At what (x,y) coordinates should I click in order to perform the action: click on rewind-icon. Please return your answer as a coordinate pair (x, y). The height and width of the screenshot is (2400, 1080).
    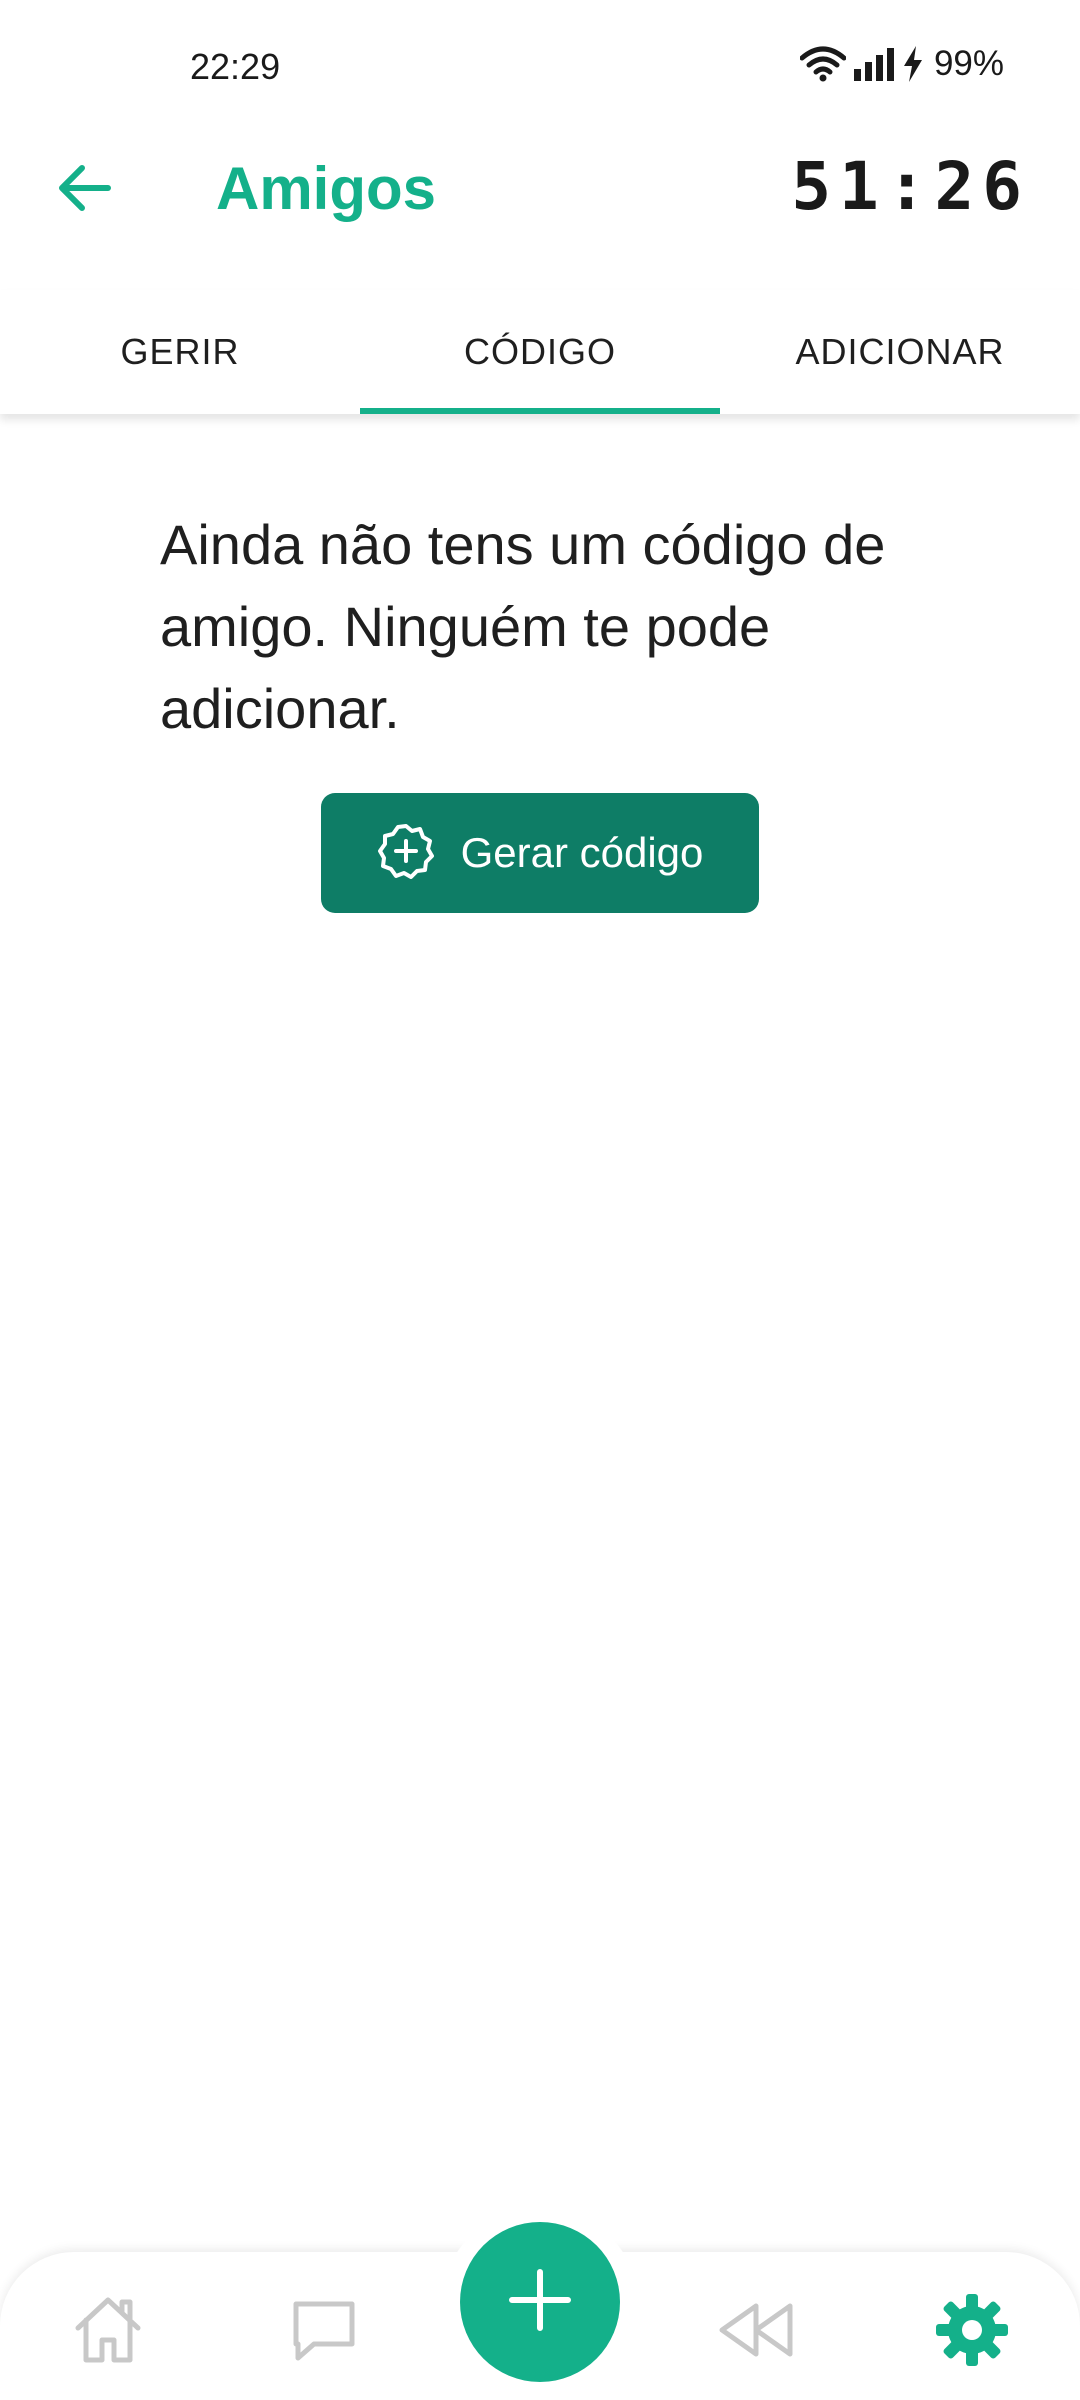
    Looking at the image, I should click on (756, 2332).